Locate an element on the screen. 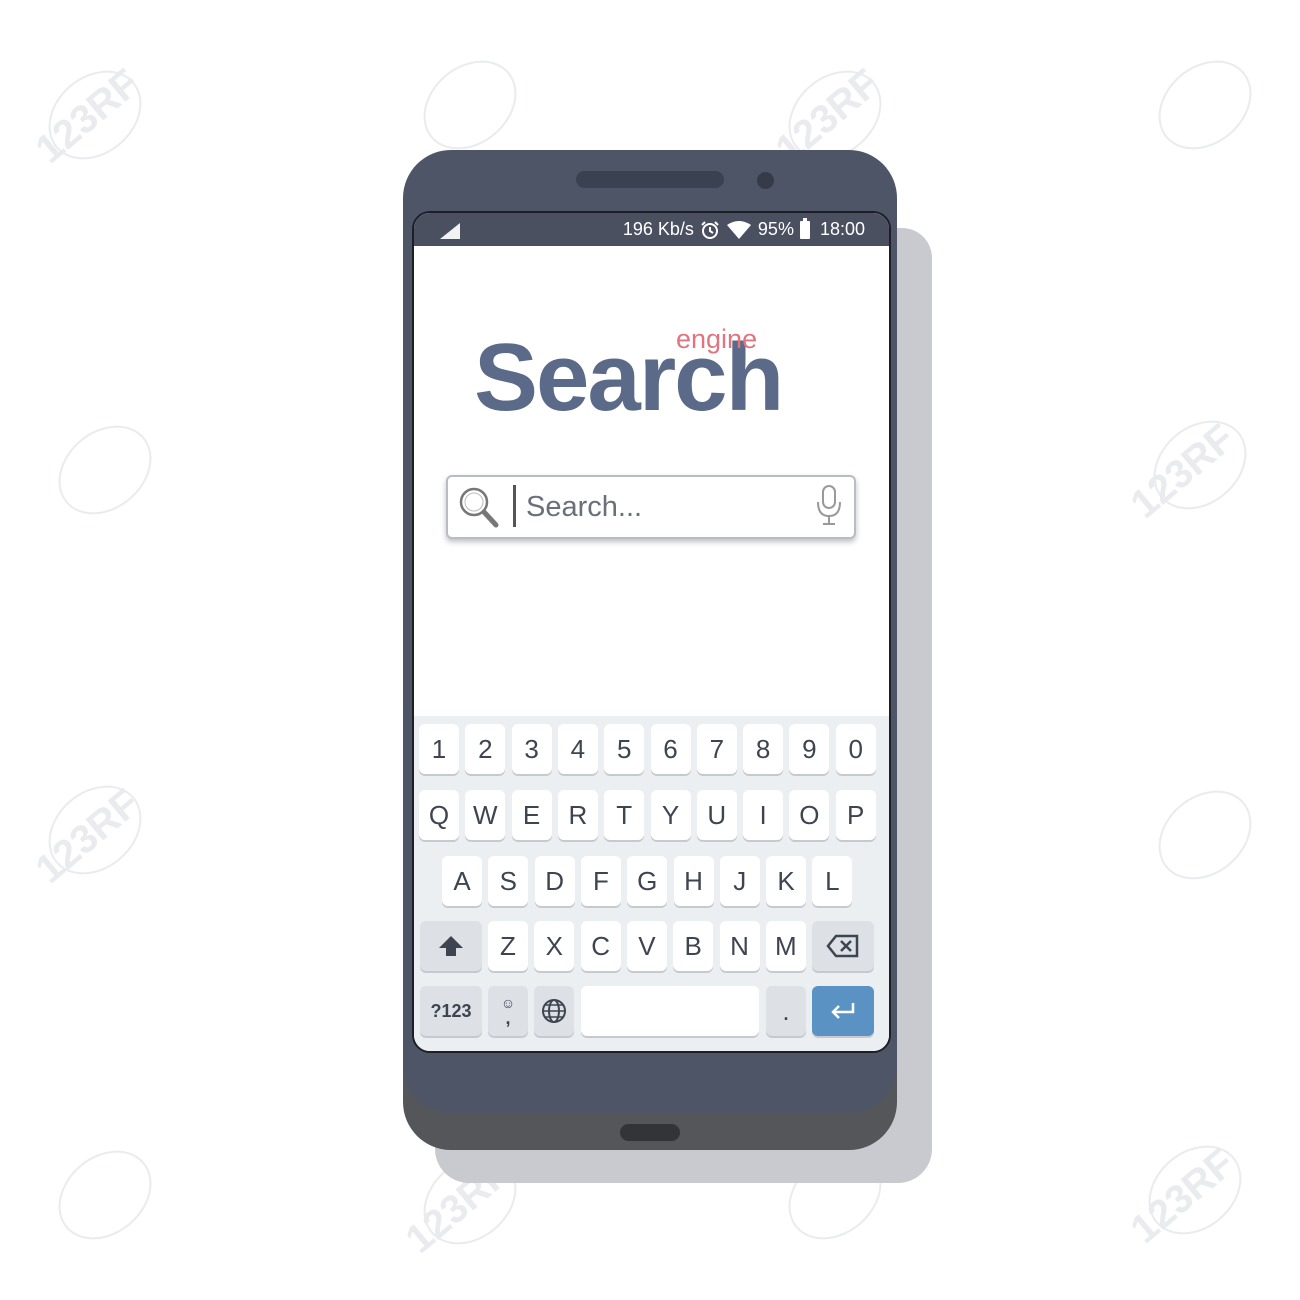 This screenshot has height=1300, width=1300. globe-icon is located at coordinates (554, 1011).